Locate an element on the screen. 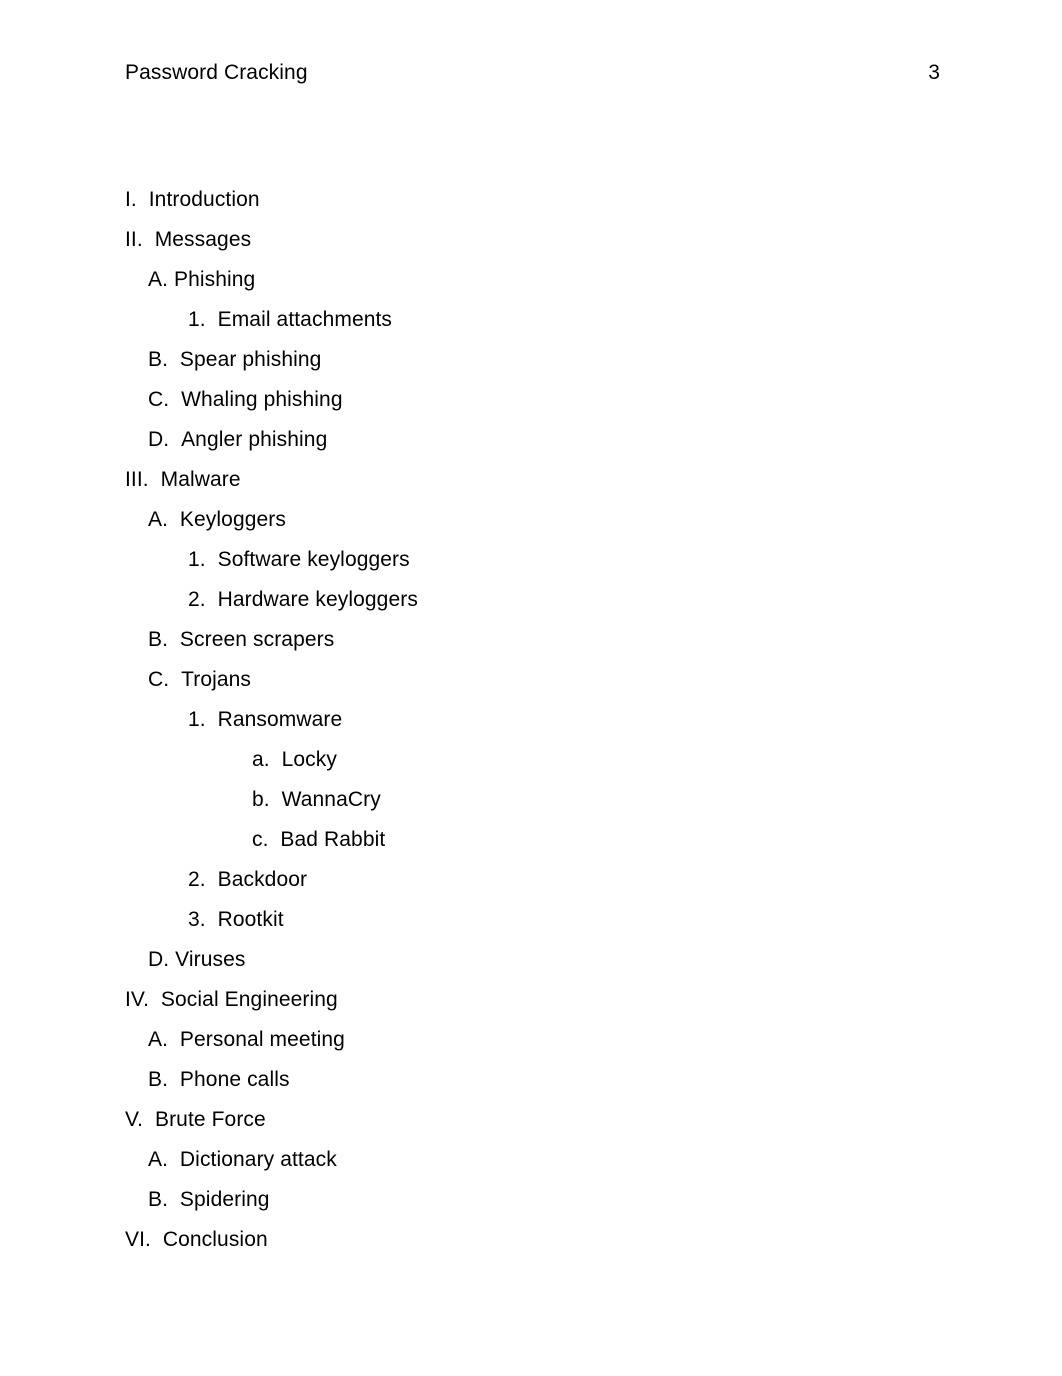 Image resolution: width=1062 pixels, height=1376 pixels. outline-item: B. Screen scrapers is located at coordinates (535, 648).